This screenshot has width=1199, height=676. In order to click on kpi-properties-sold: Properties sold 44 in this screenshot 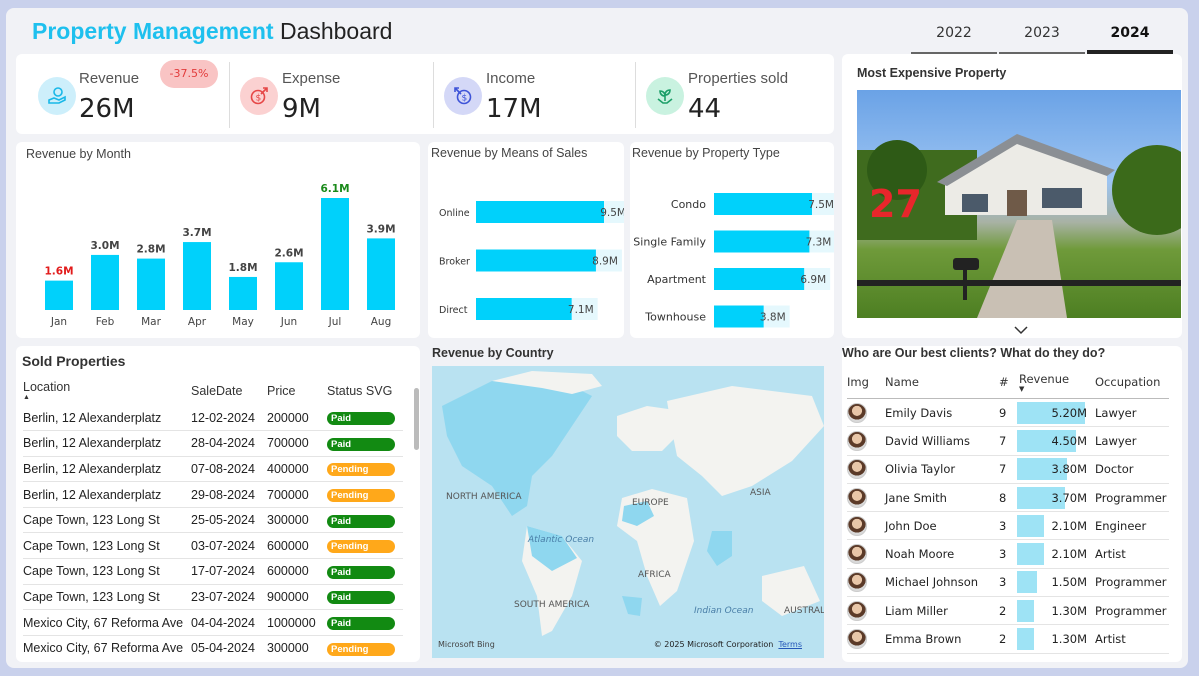, I will do `click(735, 94)`.